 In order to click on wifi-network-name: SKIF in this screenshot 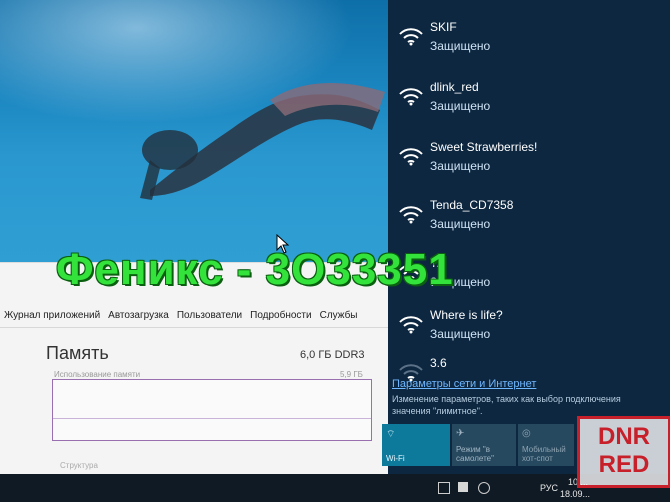, I will do `click(443, 27)`.